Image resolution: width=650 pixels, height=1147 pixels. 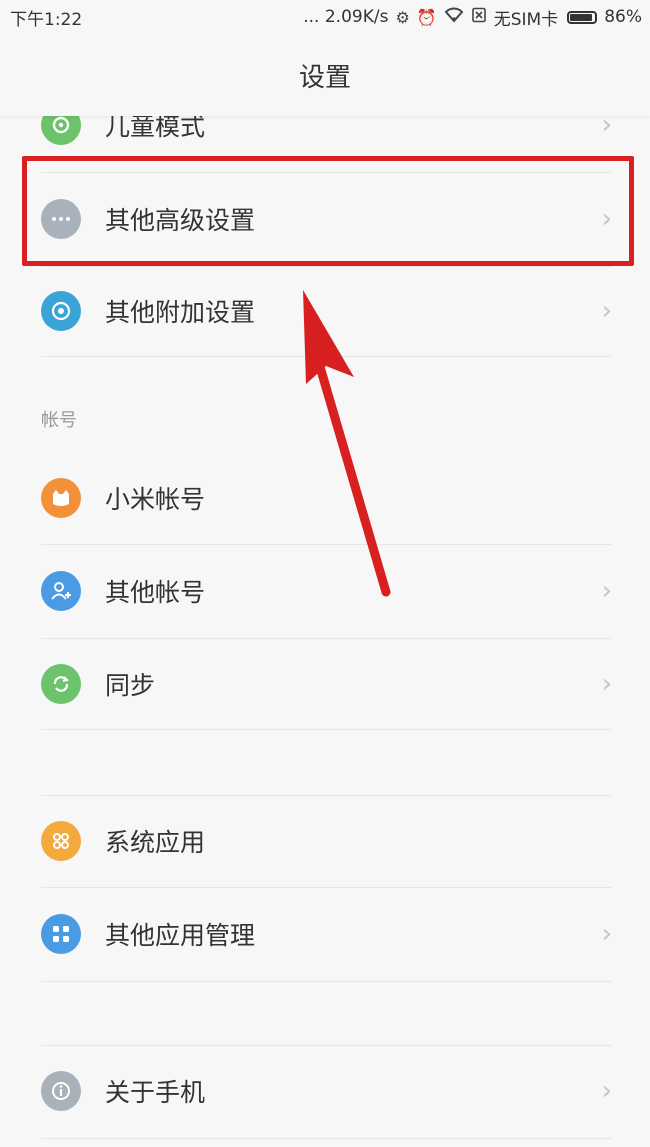 What do you see at coordinates (61, 684) in the screenshot?
I see `sync-icon` at bounding box center [61, 684].